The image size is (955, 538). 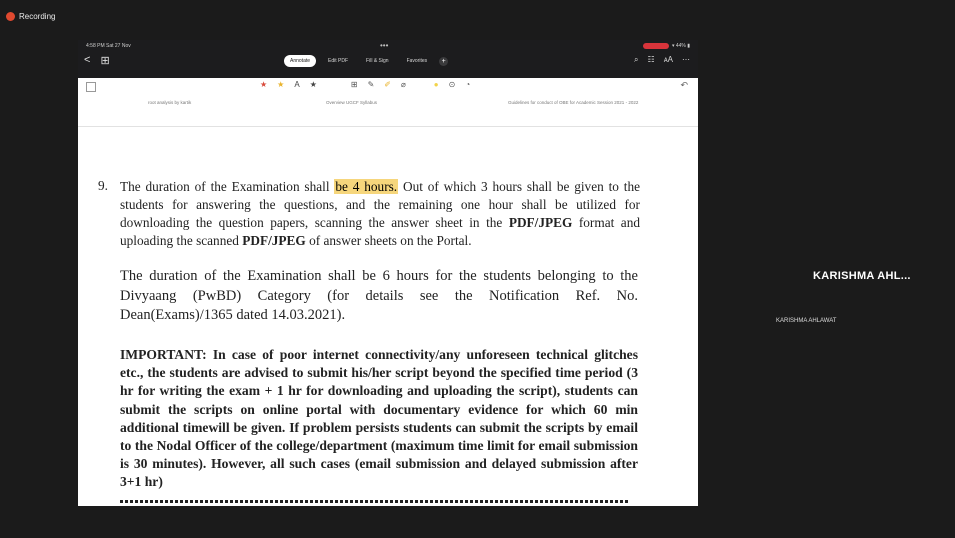 What do you see at coordinates (354, 84) in the screenshot?
I see `shapes-icon: ⊞` at bounding box center [354, 84].